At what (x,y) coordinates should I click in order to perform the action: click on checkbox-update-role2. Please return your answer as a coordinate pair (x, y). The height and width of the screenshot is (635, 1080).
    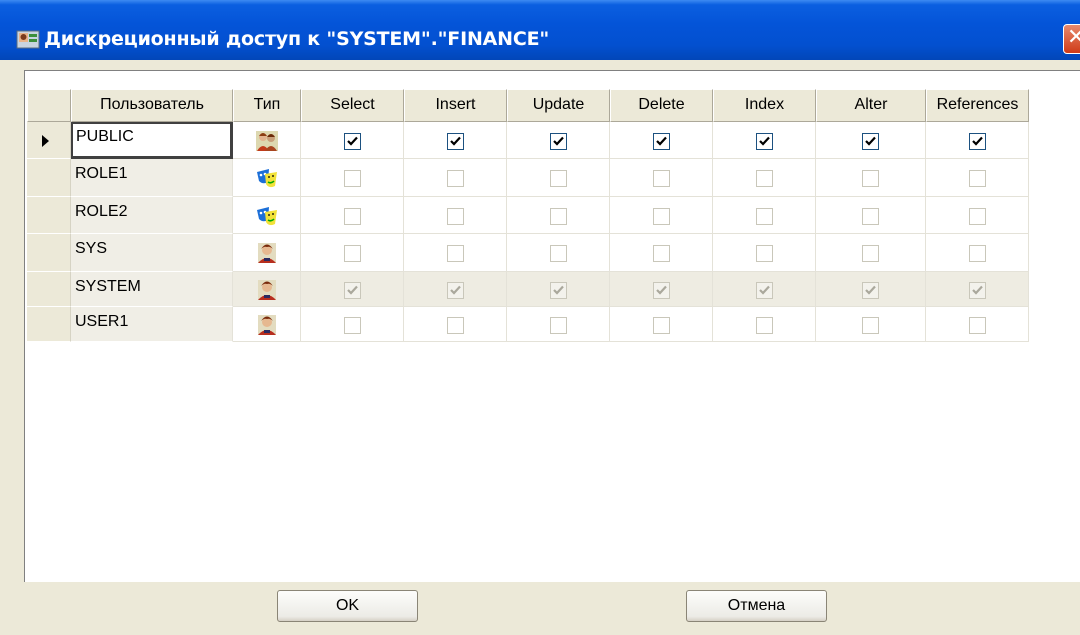
    Looking at the image, I should click on (558, 216).